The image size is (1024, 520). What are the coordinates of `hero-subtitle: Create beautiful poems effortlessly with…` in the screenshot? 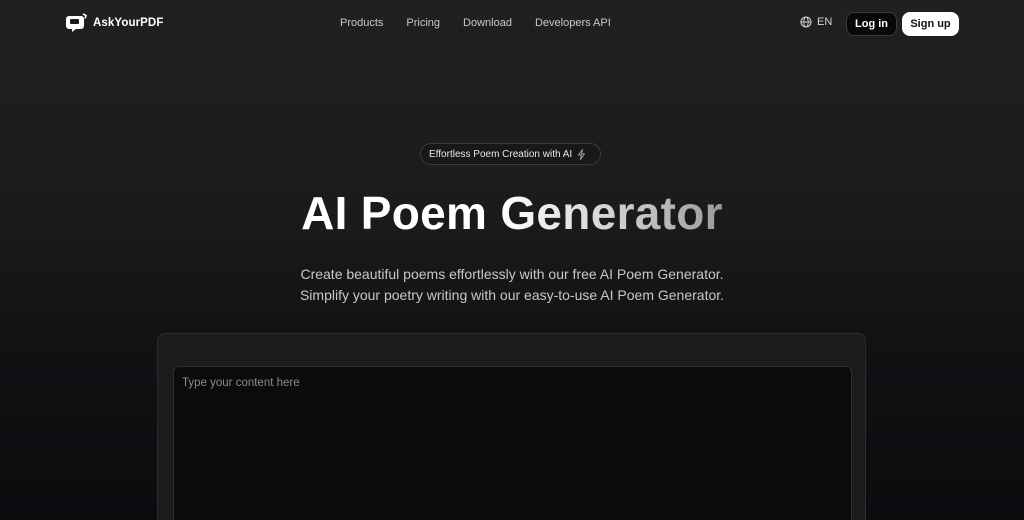 It's located at (512, 285).